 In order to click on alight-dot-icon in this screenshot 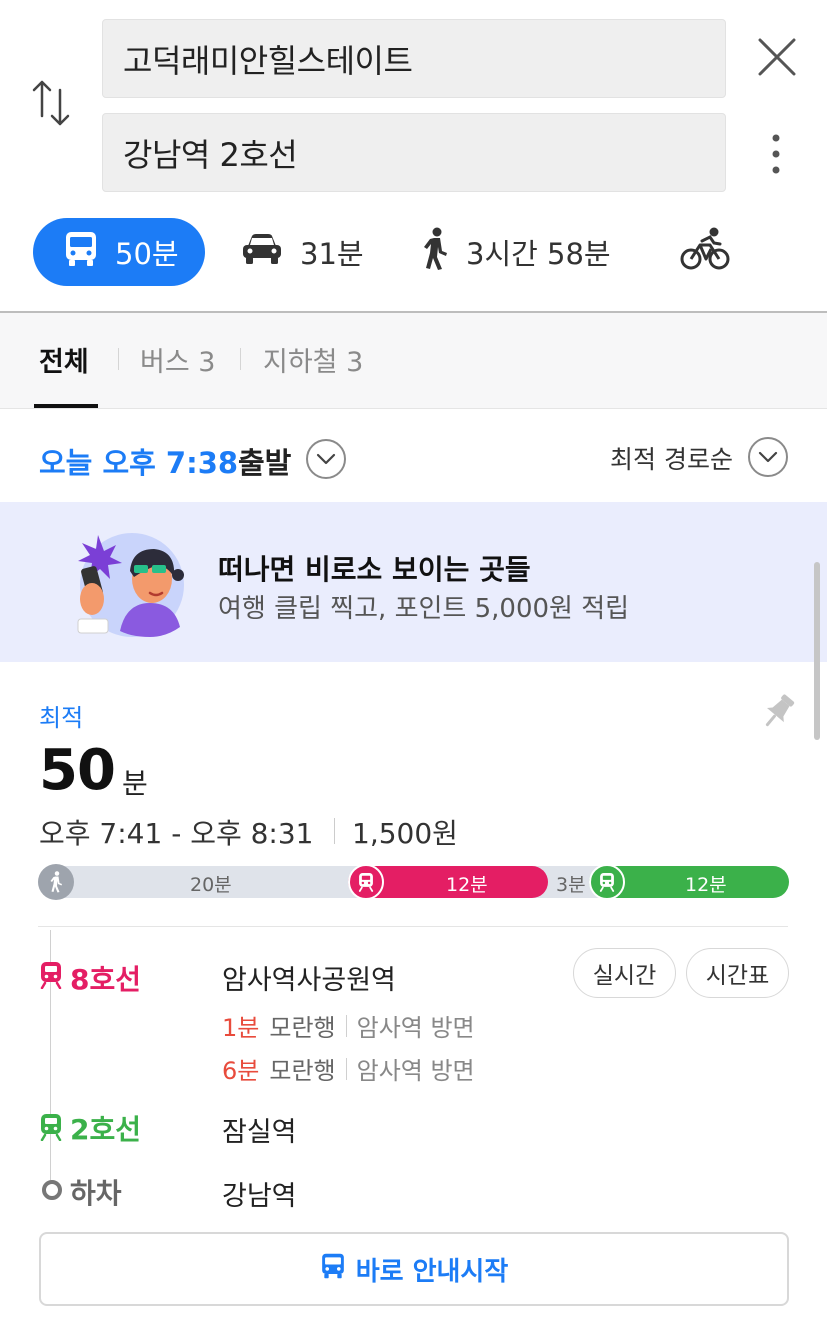, I will do `click(52, 1190)`.